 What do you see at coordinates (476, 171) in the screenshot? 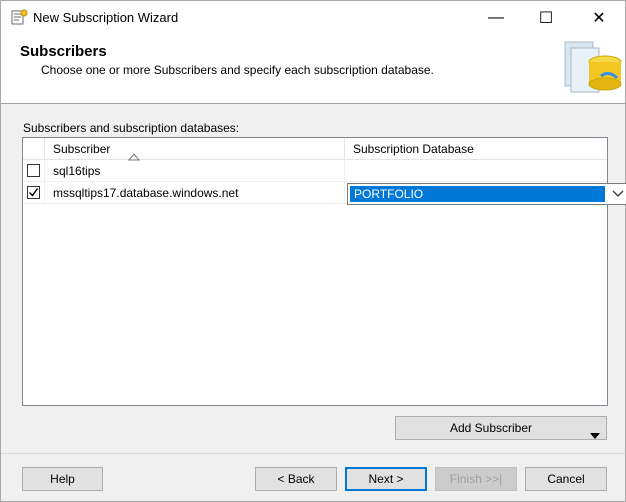
I see `database-cell` at bounding box center [476, 171].